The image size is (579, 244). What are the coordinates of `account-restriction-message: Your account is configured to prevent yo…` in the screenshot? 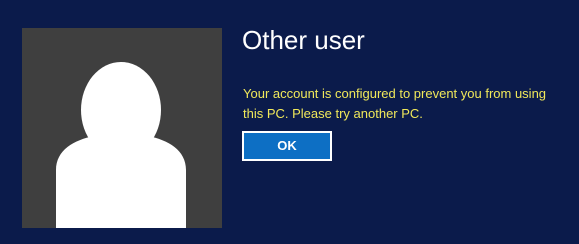 It's located at (395, 103).